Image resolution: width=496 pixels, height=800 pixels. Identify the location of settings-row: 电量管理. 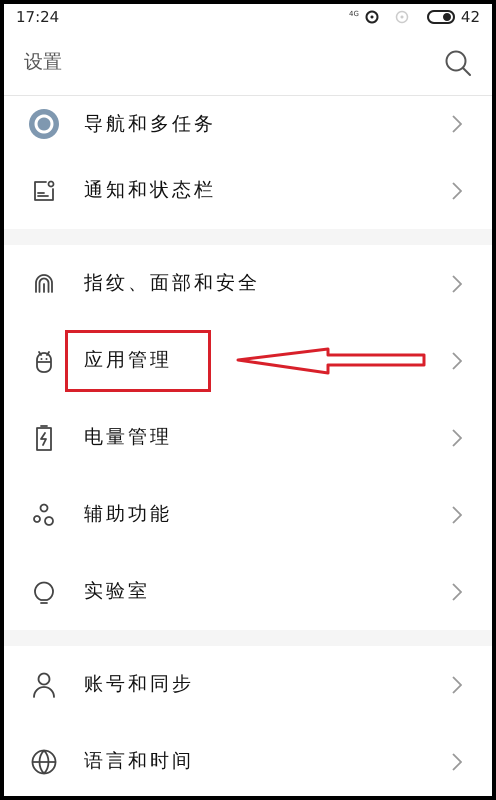
(248, 437).